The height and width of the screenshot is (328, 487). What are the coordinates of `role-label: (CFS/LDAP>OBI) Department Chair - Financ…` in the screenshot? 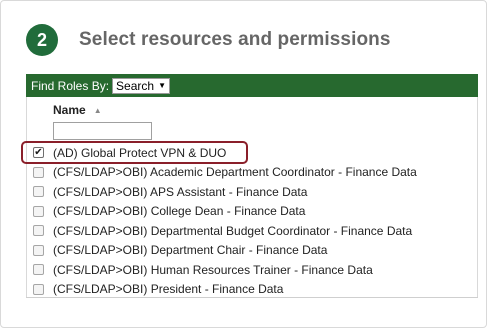 It's located at (190, 250).